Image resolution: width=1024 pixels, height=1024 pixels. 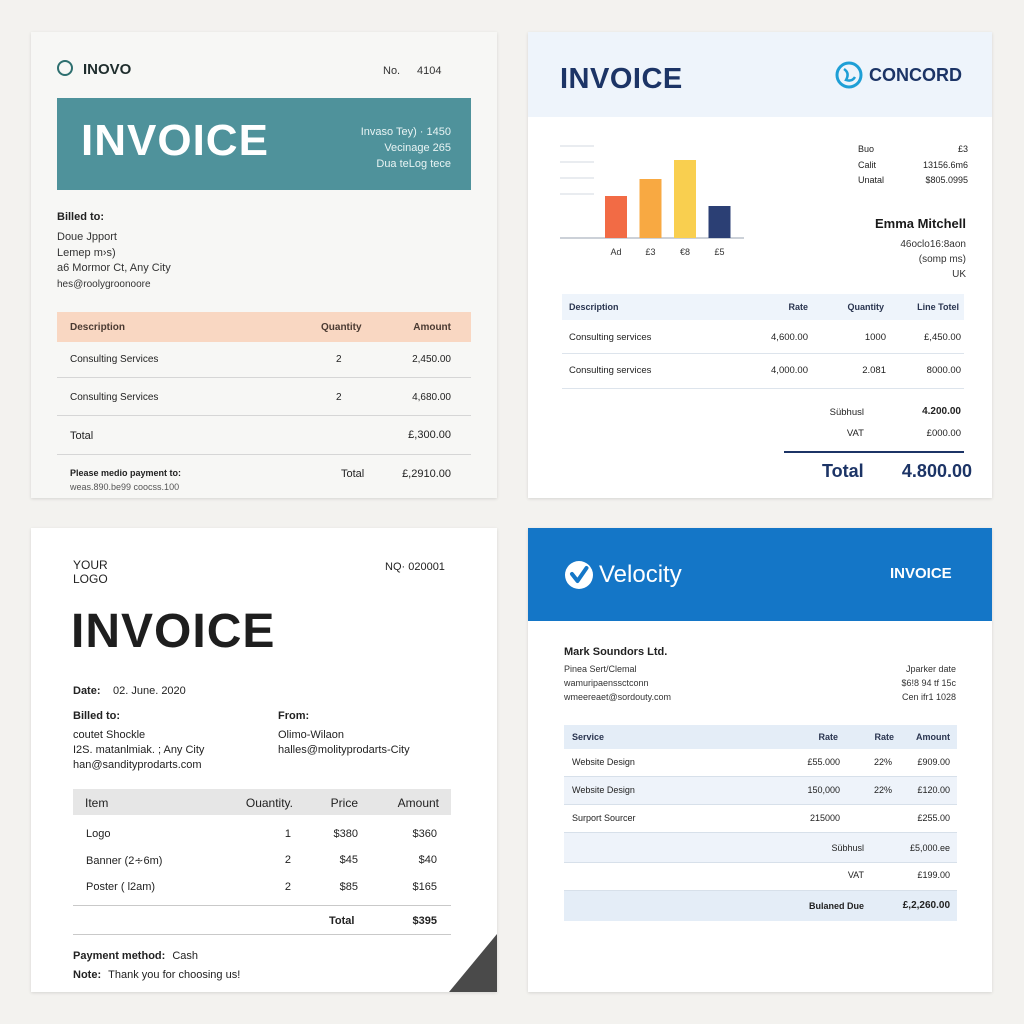 I want to click on note: Note: Thank you for choosing us!, so click(x=156, y=975).